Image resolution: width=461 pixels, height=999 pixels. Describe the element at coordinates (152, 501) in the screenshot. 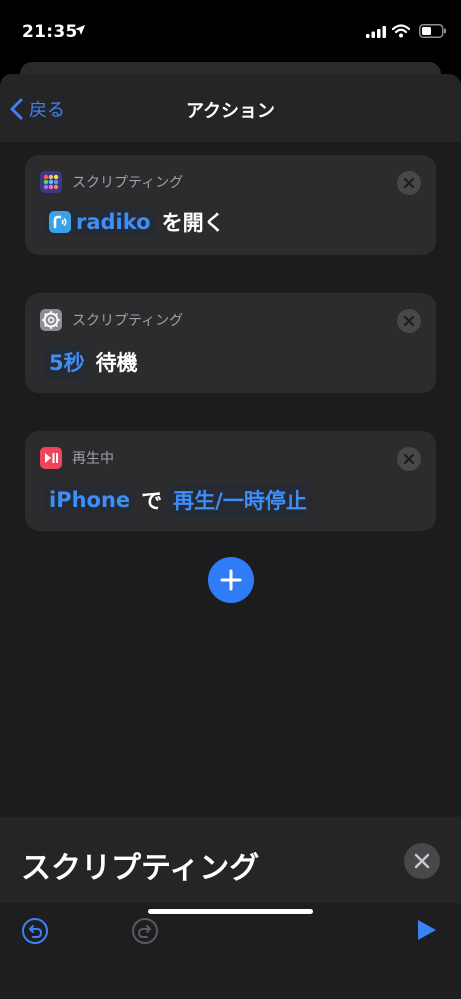

I see `connector-text: で` at that location.